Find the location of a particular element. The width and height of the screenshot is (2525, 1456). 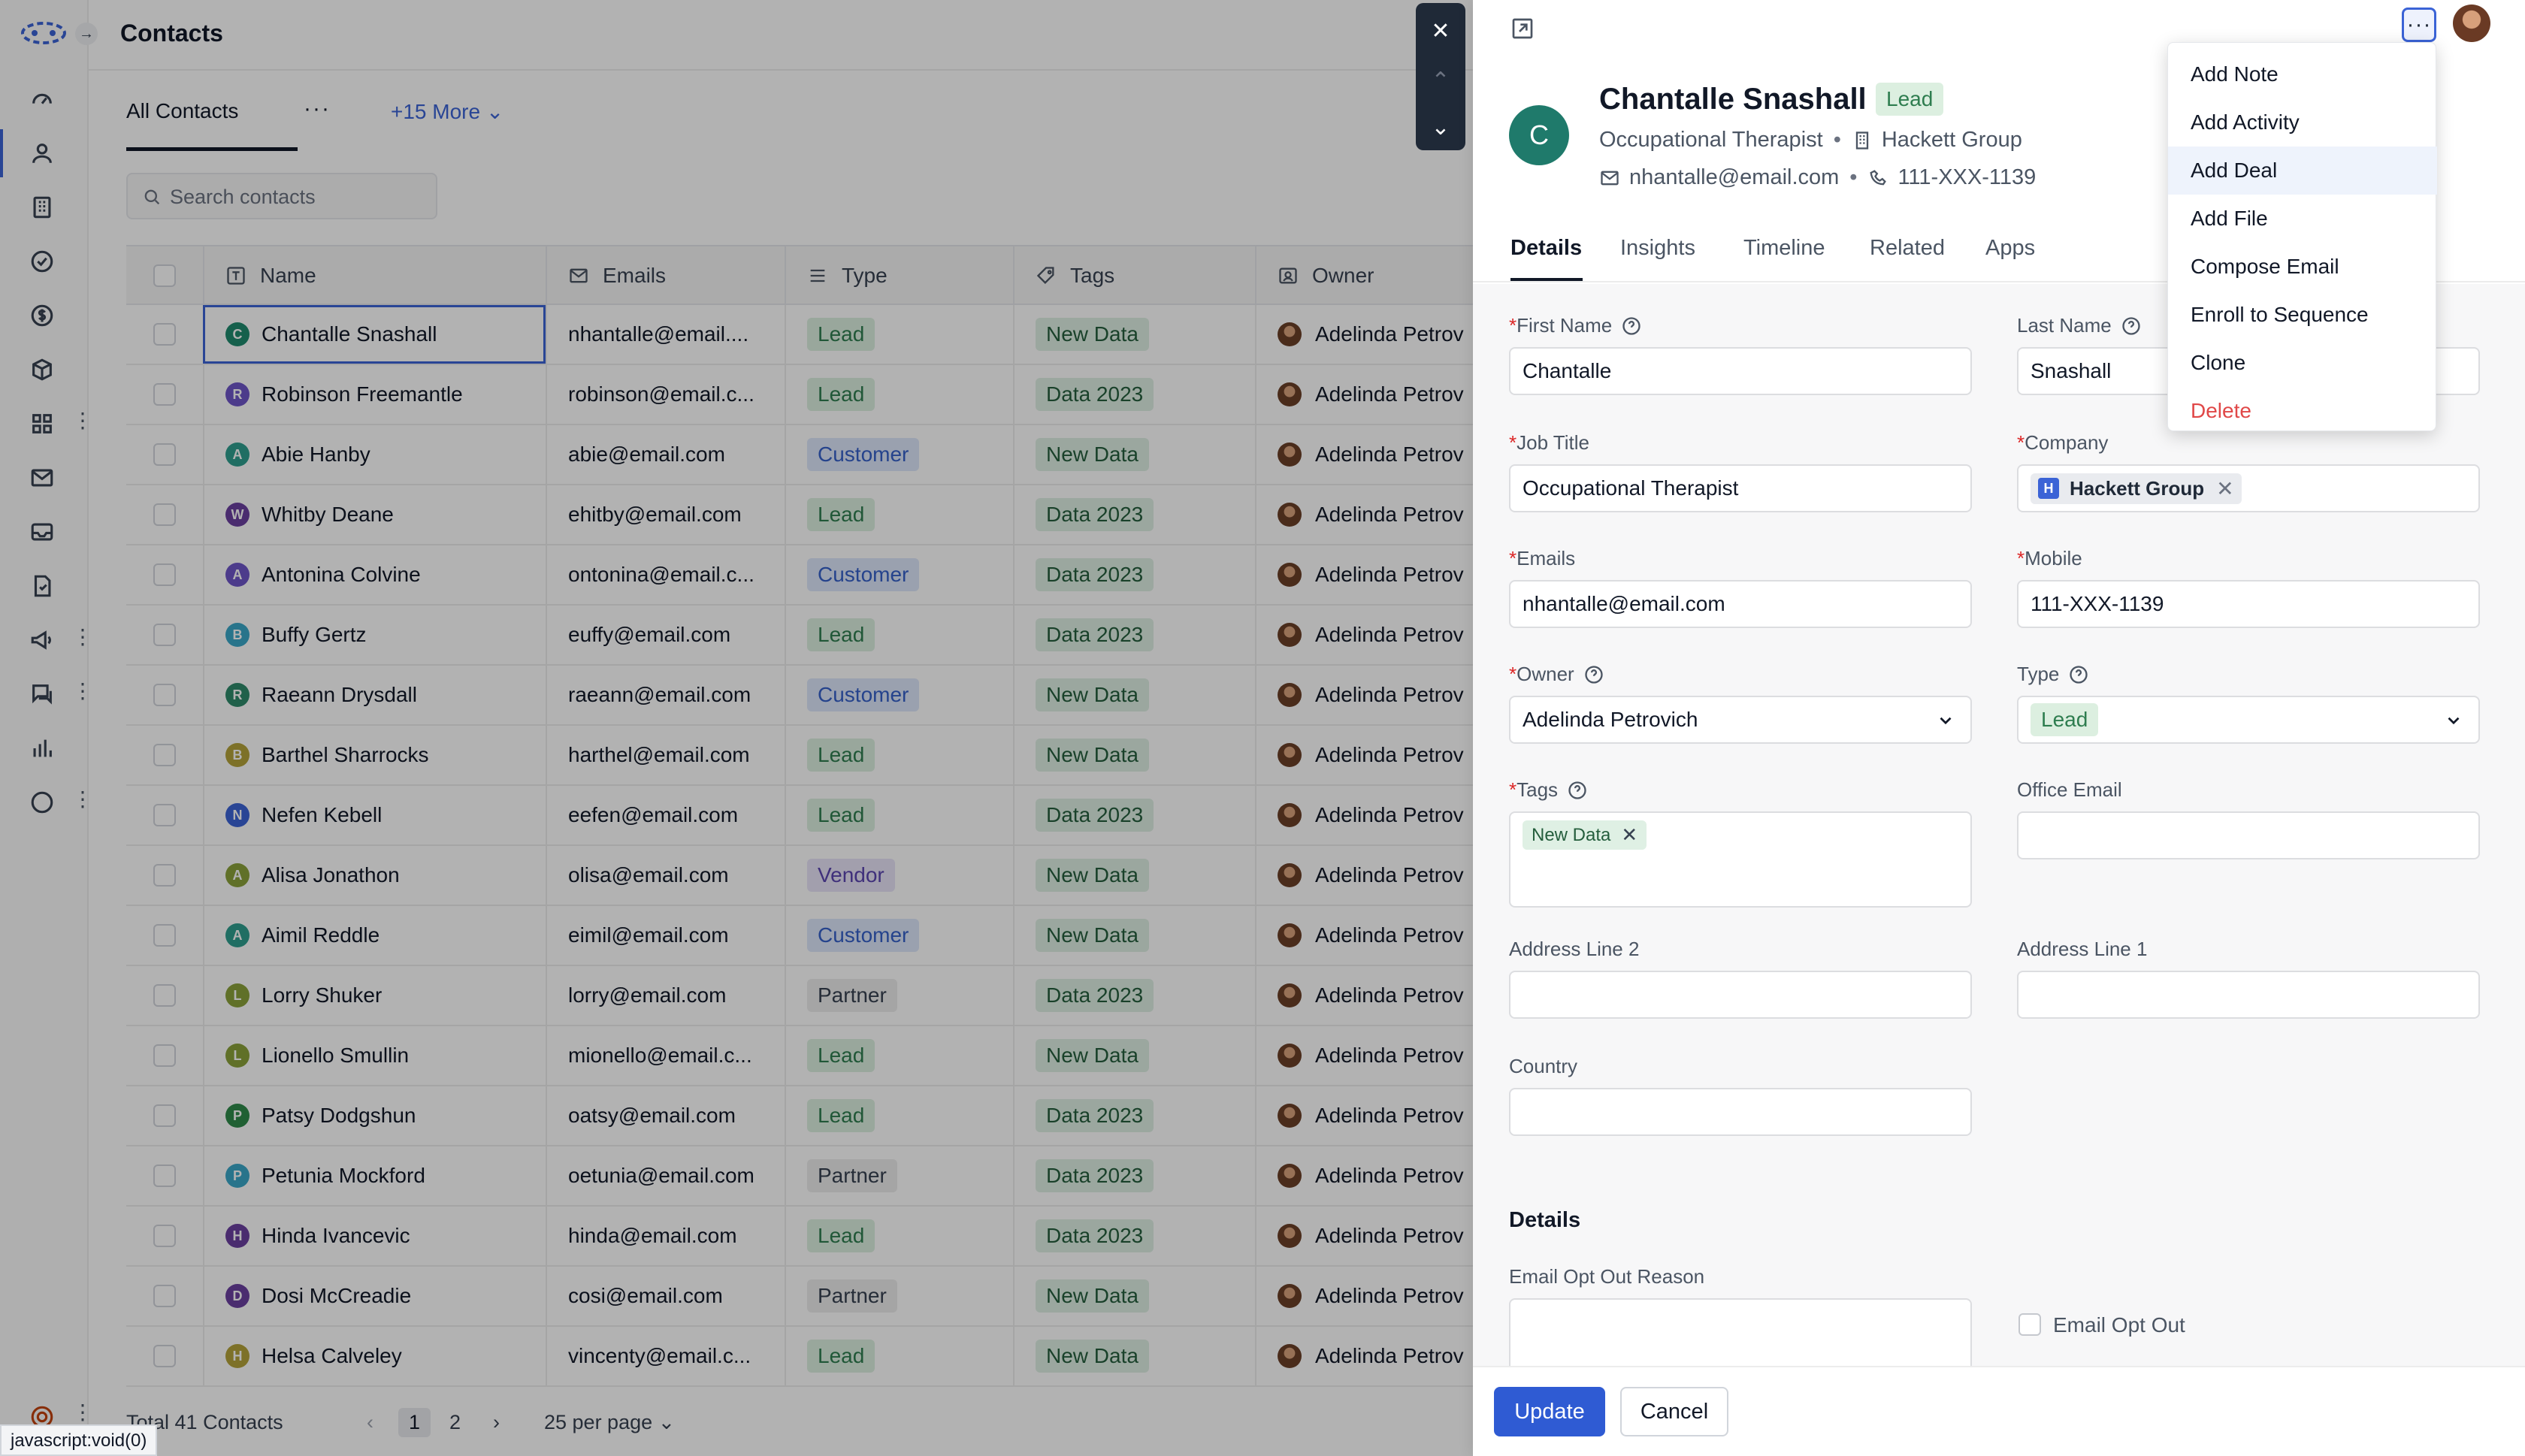

page-1-button: 1 is located at coordinates (414, 1422).